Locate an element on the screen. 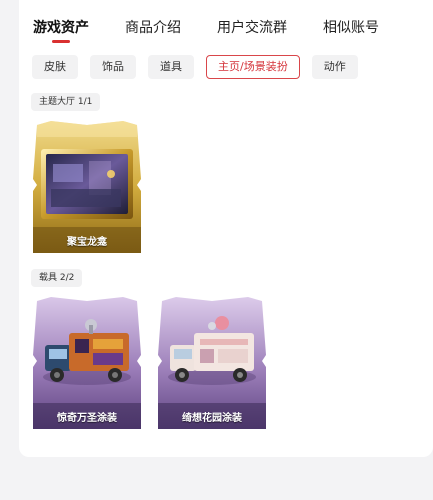 The image size is (433, 500). tab-user-group-label: 用户交流群 is located at coordinates (252, 28).